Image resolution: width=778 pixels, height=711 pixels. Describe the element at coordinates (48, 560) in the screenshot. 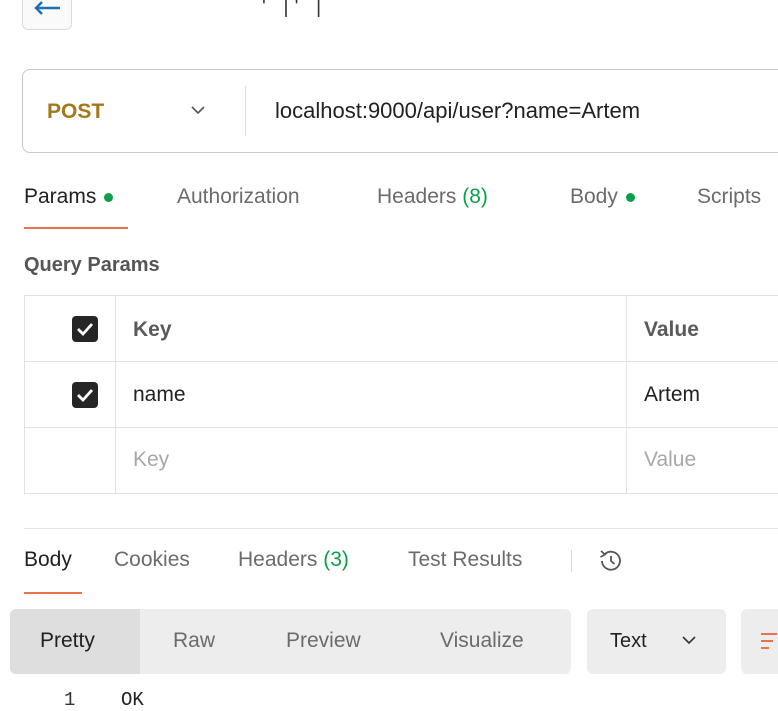

I see `response-tab-body: Body` at that location.